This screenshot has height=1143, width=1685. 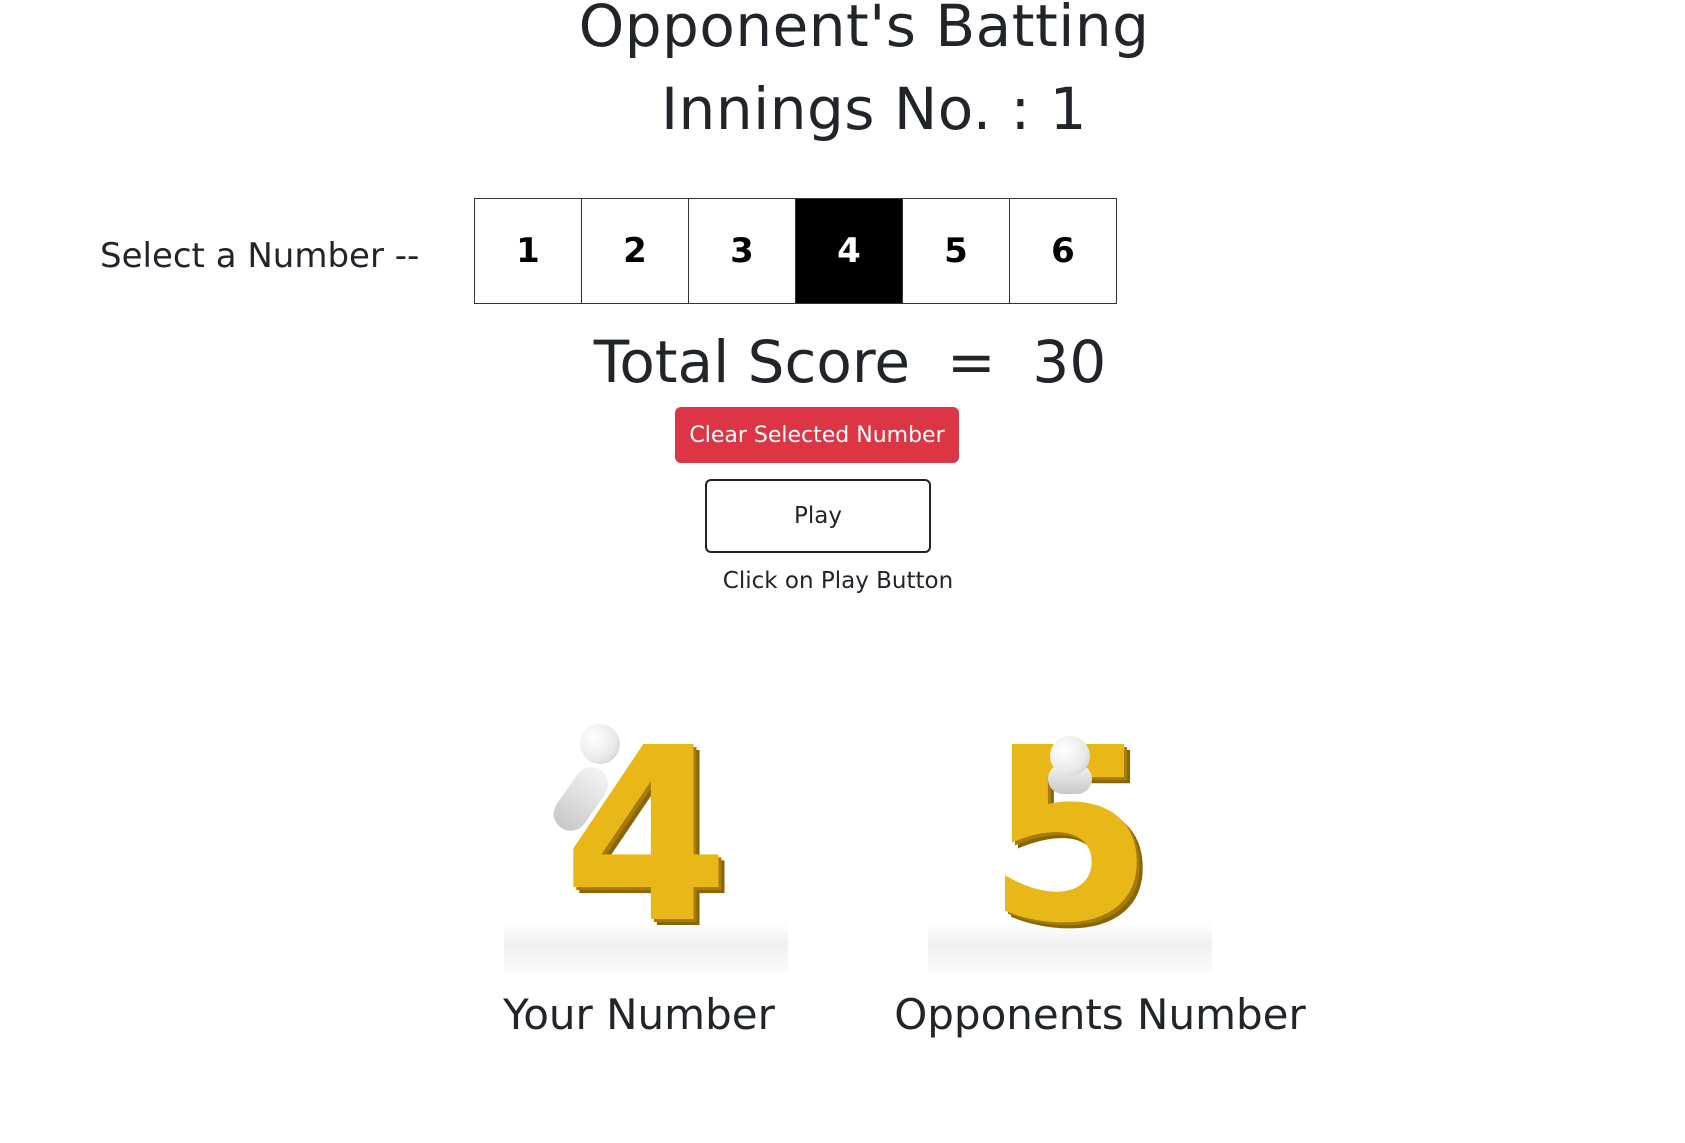 I want to click on number-option-4: 4, so click(x=849, y=251).